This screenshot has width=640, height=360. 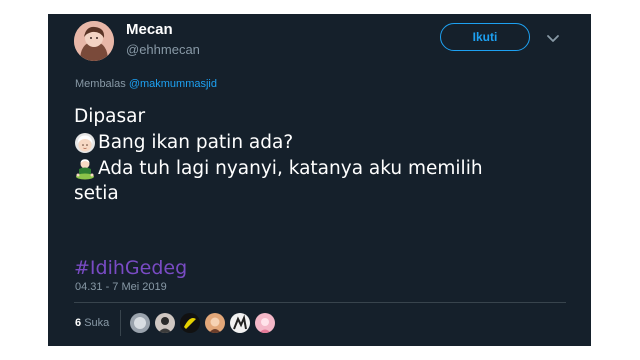 What do you see at coordinates (94, 41) in the screenshot?
I see `avatar` at bounding box center [94, 41].